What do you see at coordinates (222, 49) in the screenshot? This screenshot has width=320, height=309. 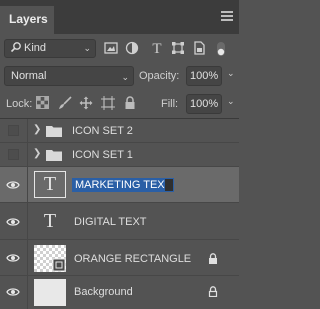 I see `filter-toggle-switch` at bounding box center [222, 49].